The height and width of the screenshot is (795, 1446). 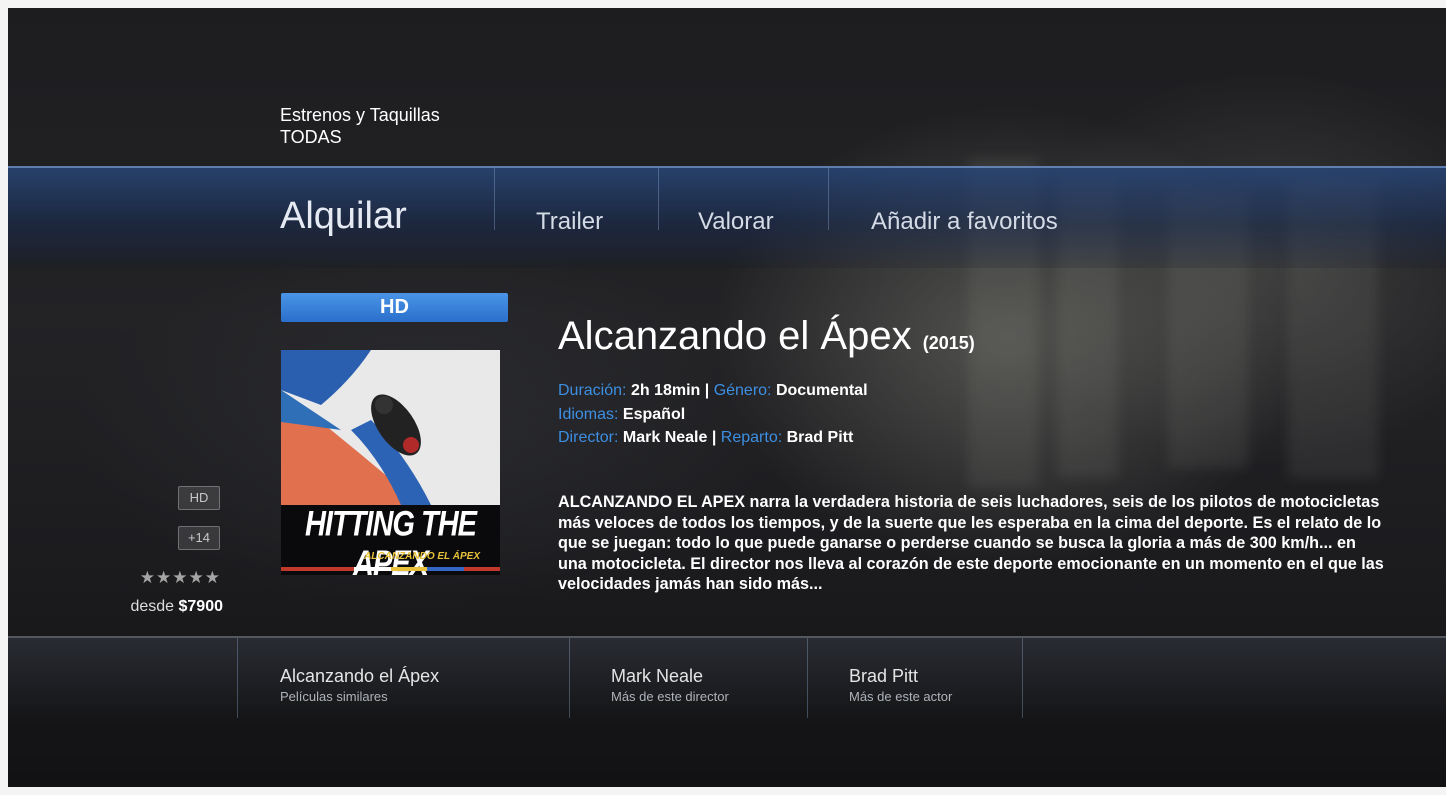 I want to click on duration-label: Duración:, so click(x=592, y=390).